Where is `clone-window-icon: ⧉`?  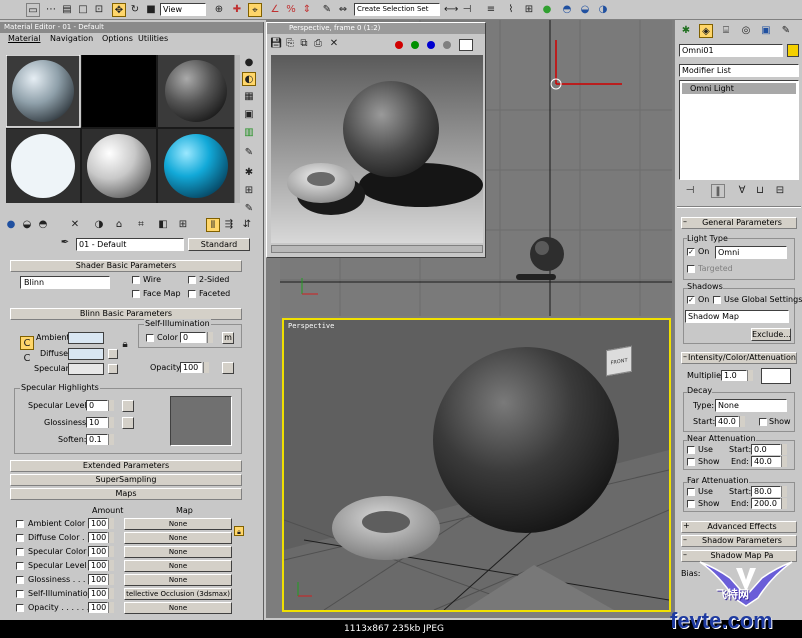
clone-window-icon: ⧉ is located at coordinates (304, 44).